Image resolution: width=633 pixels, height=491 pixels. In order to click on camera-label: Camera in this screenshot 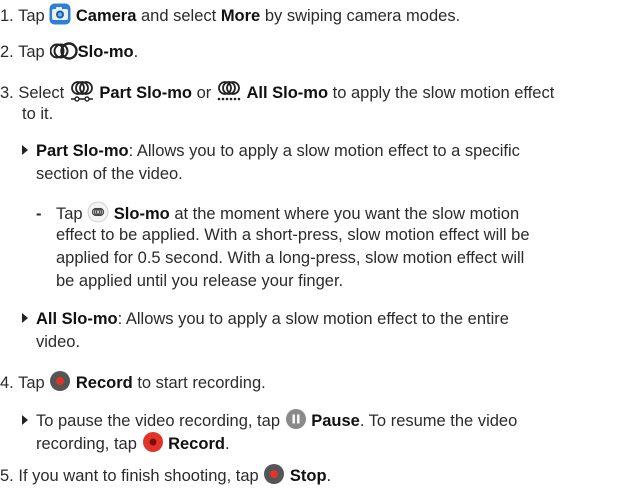, I will do `click(106, 16)`.